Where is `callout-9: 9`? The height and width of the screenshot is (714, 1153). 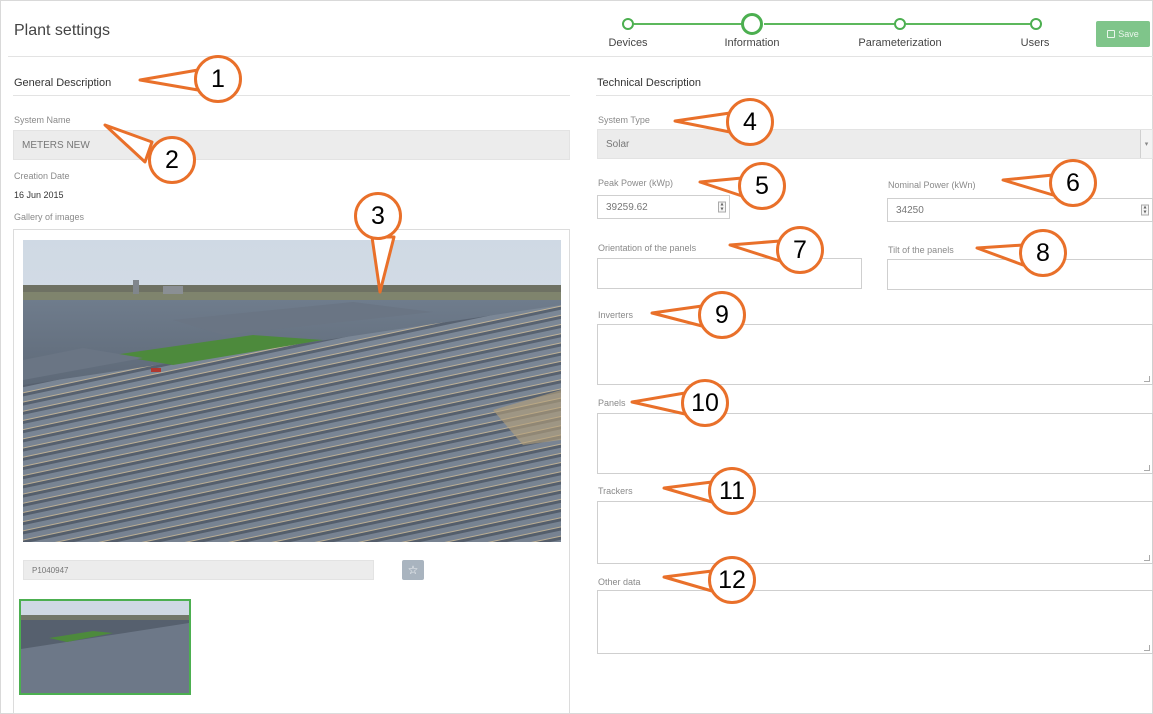 callout-9: 9 is located at coordinates (722, 315).